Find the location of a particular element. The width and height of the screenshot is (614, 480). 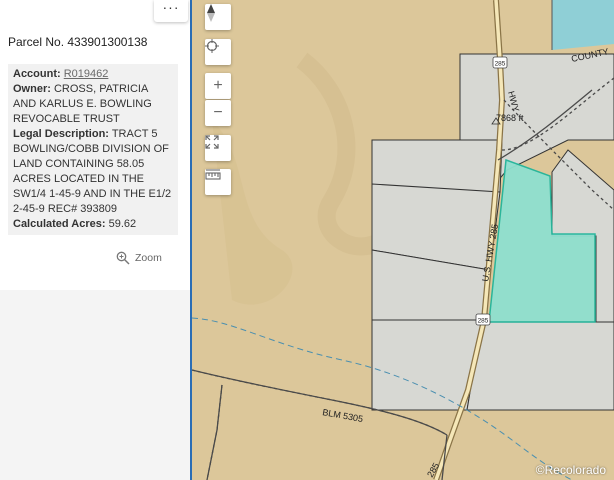

elevation-label: 7868 ft is located at coordinates (510, 118).